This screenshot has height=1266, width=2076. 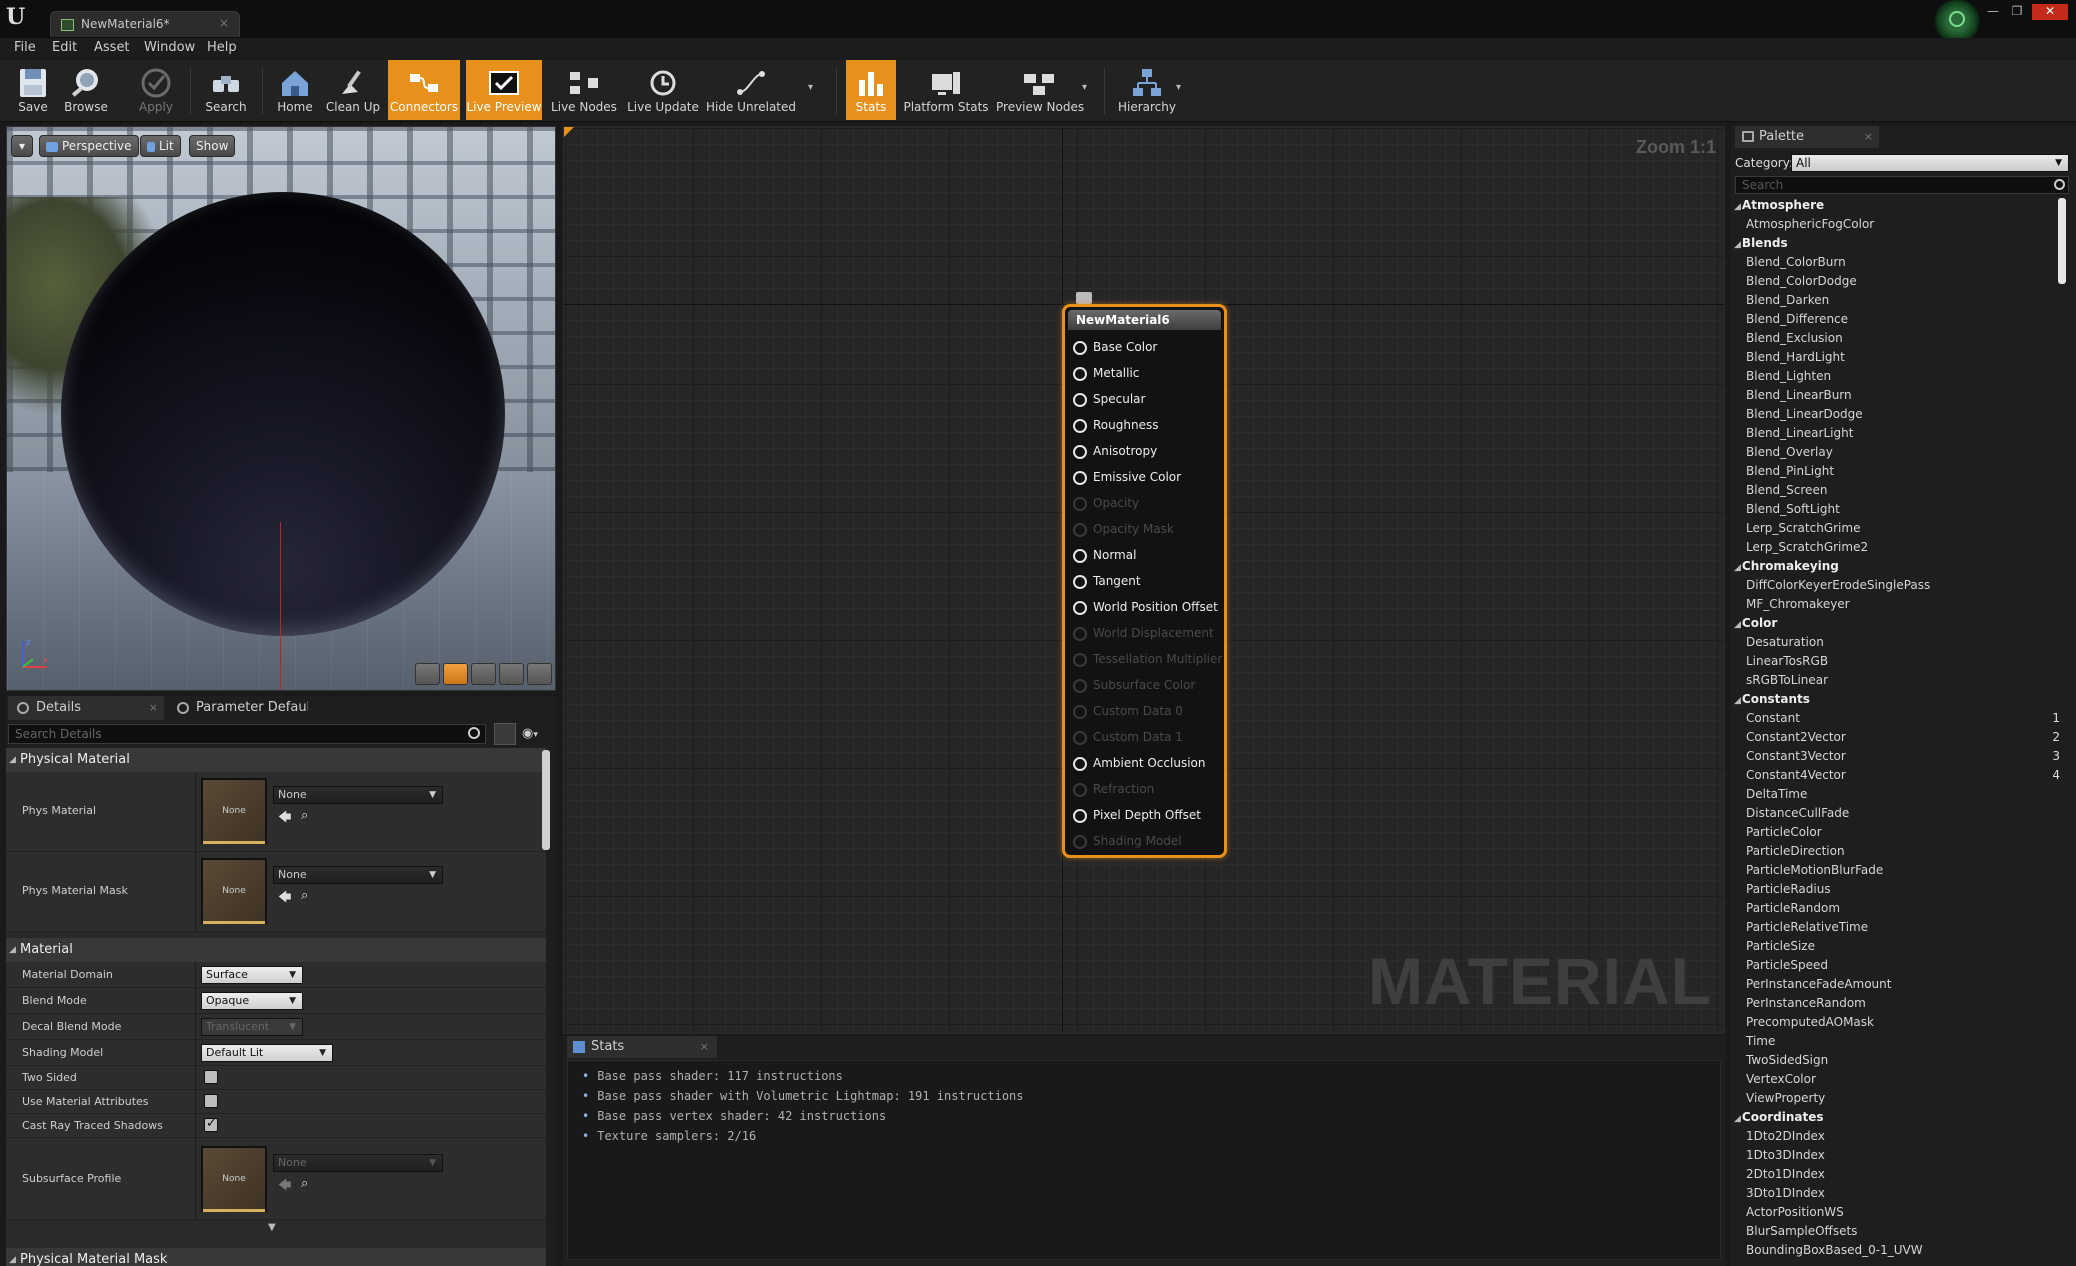 What do you see at coordinates (1905, 680) in the screenshot?
I see `palette-item: sRGBToLinear` at bounding box center [1905, 680].